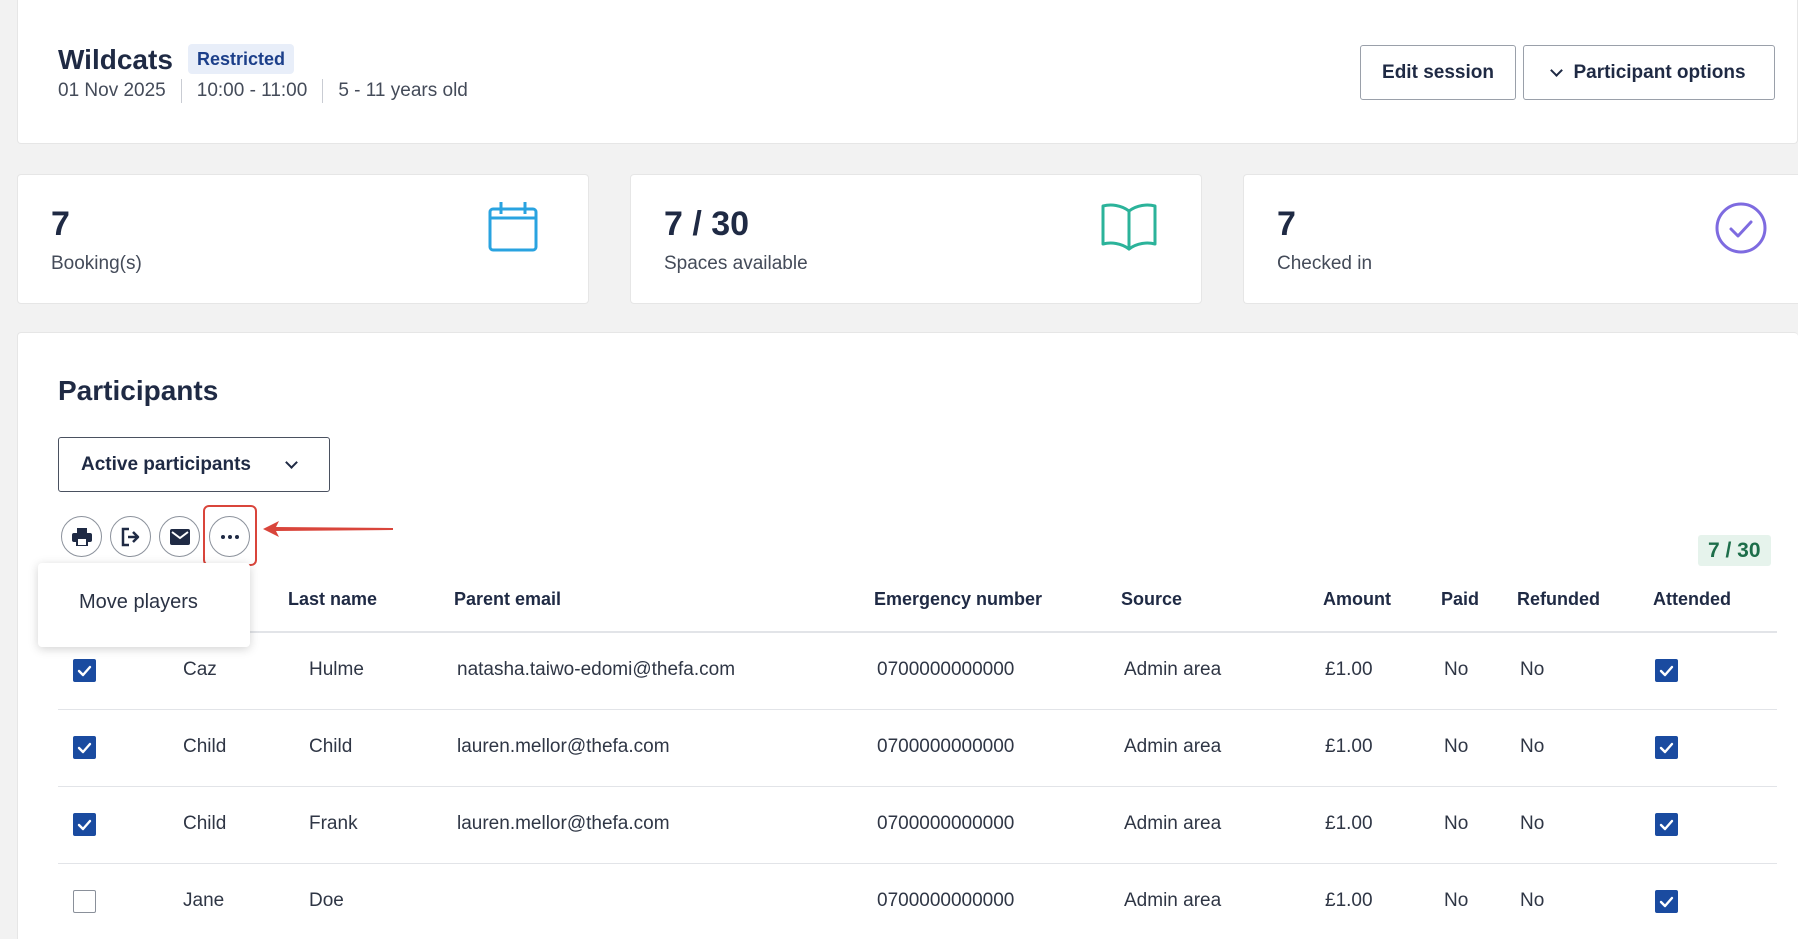  I want to click on email-button, so click(179, 536).